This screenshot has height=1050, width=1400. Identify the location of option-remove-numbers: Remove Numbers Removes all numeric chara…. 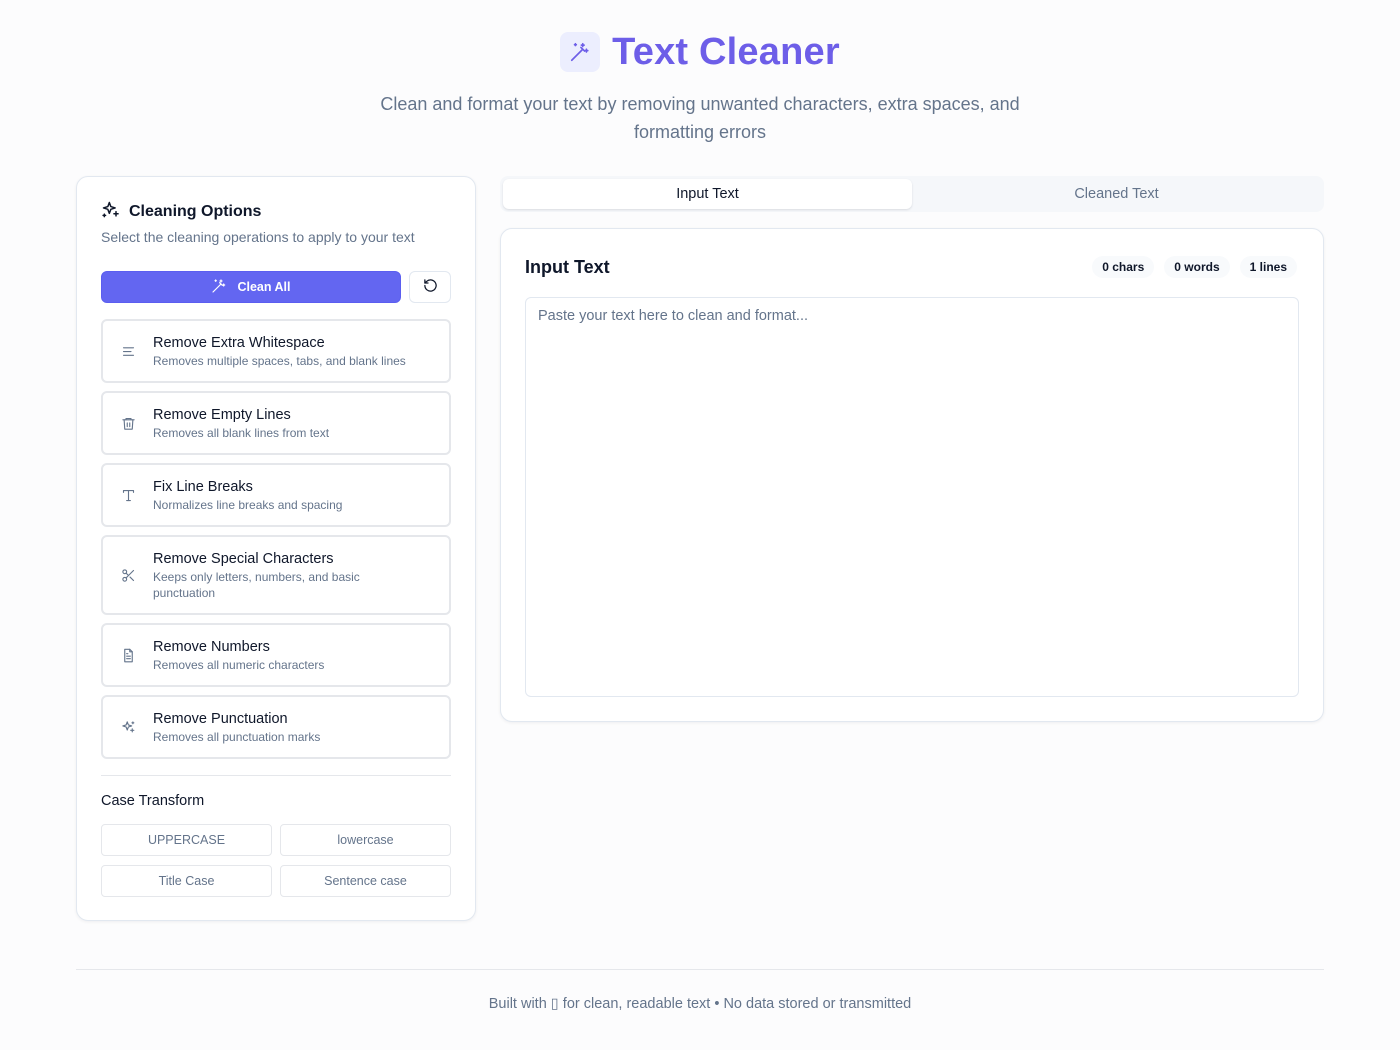
(276, 655).